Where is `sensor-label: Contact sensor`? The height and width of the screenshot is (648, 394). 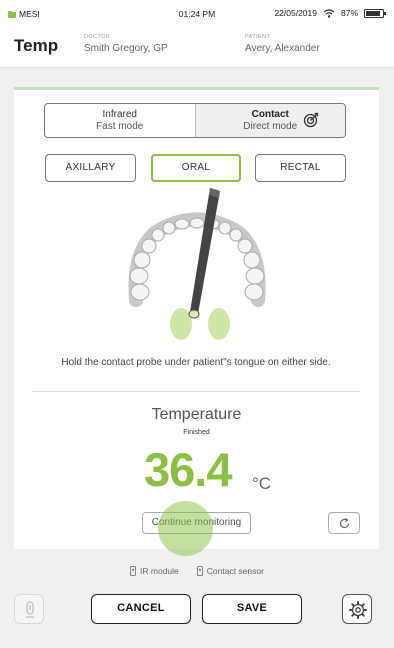
sensor-label: Contact sensor is located at coordinates (235, 571).